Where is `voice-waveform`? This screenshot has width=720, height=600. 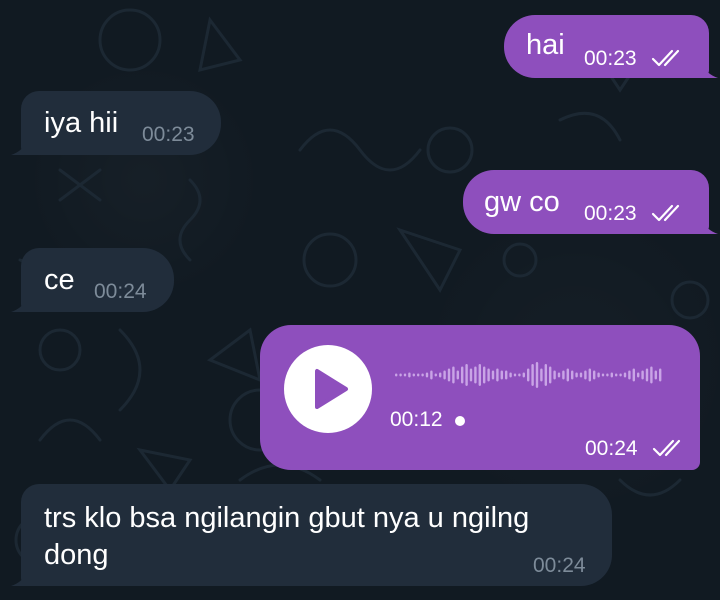 voice-waveform is located at coordinates (535, 375).